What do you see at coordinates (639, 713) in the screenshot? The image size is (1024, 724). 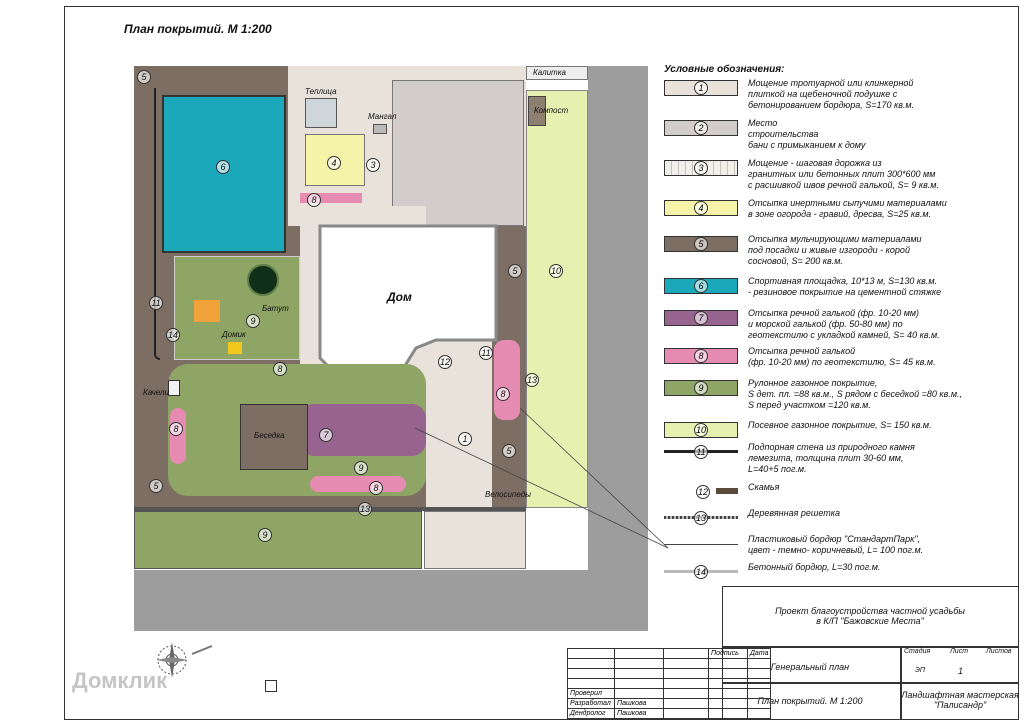 I see `name-2: Пашкова` at bounding box center [639, 713].